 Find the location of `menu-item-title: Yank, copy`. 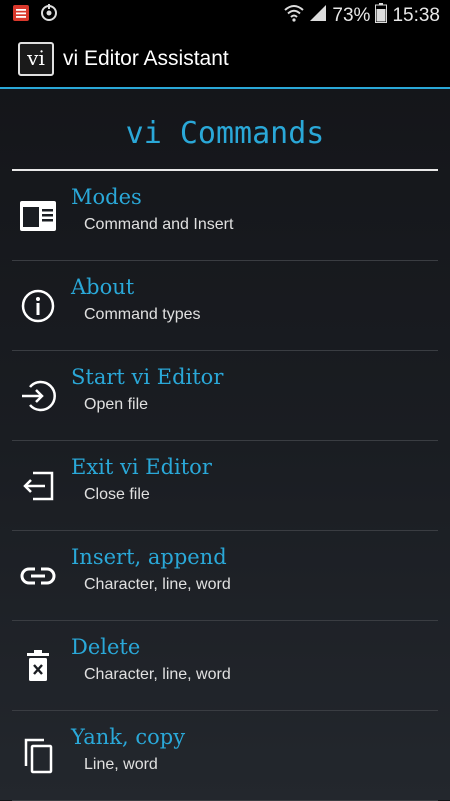

menu-item-title: Yank, copy is located at coordinates (128, 737).